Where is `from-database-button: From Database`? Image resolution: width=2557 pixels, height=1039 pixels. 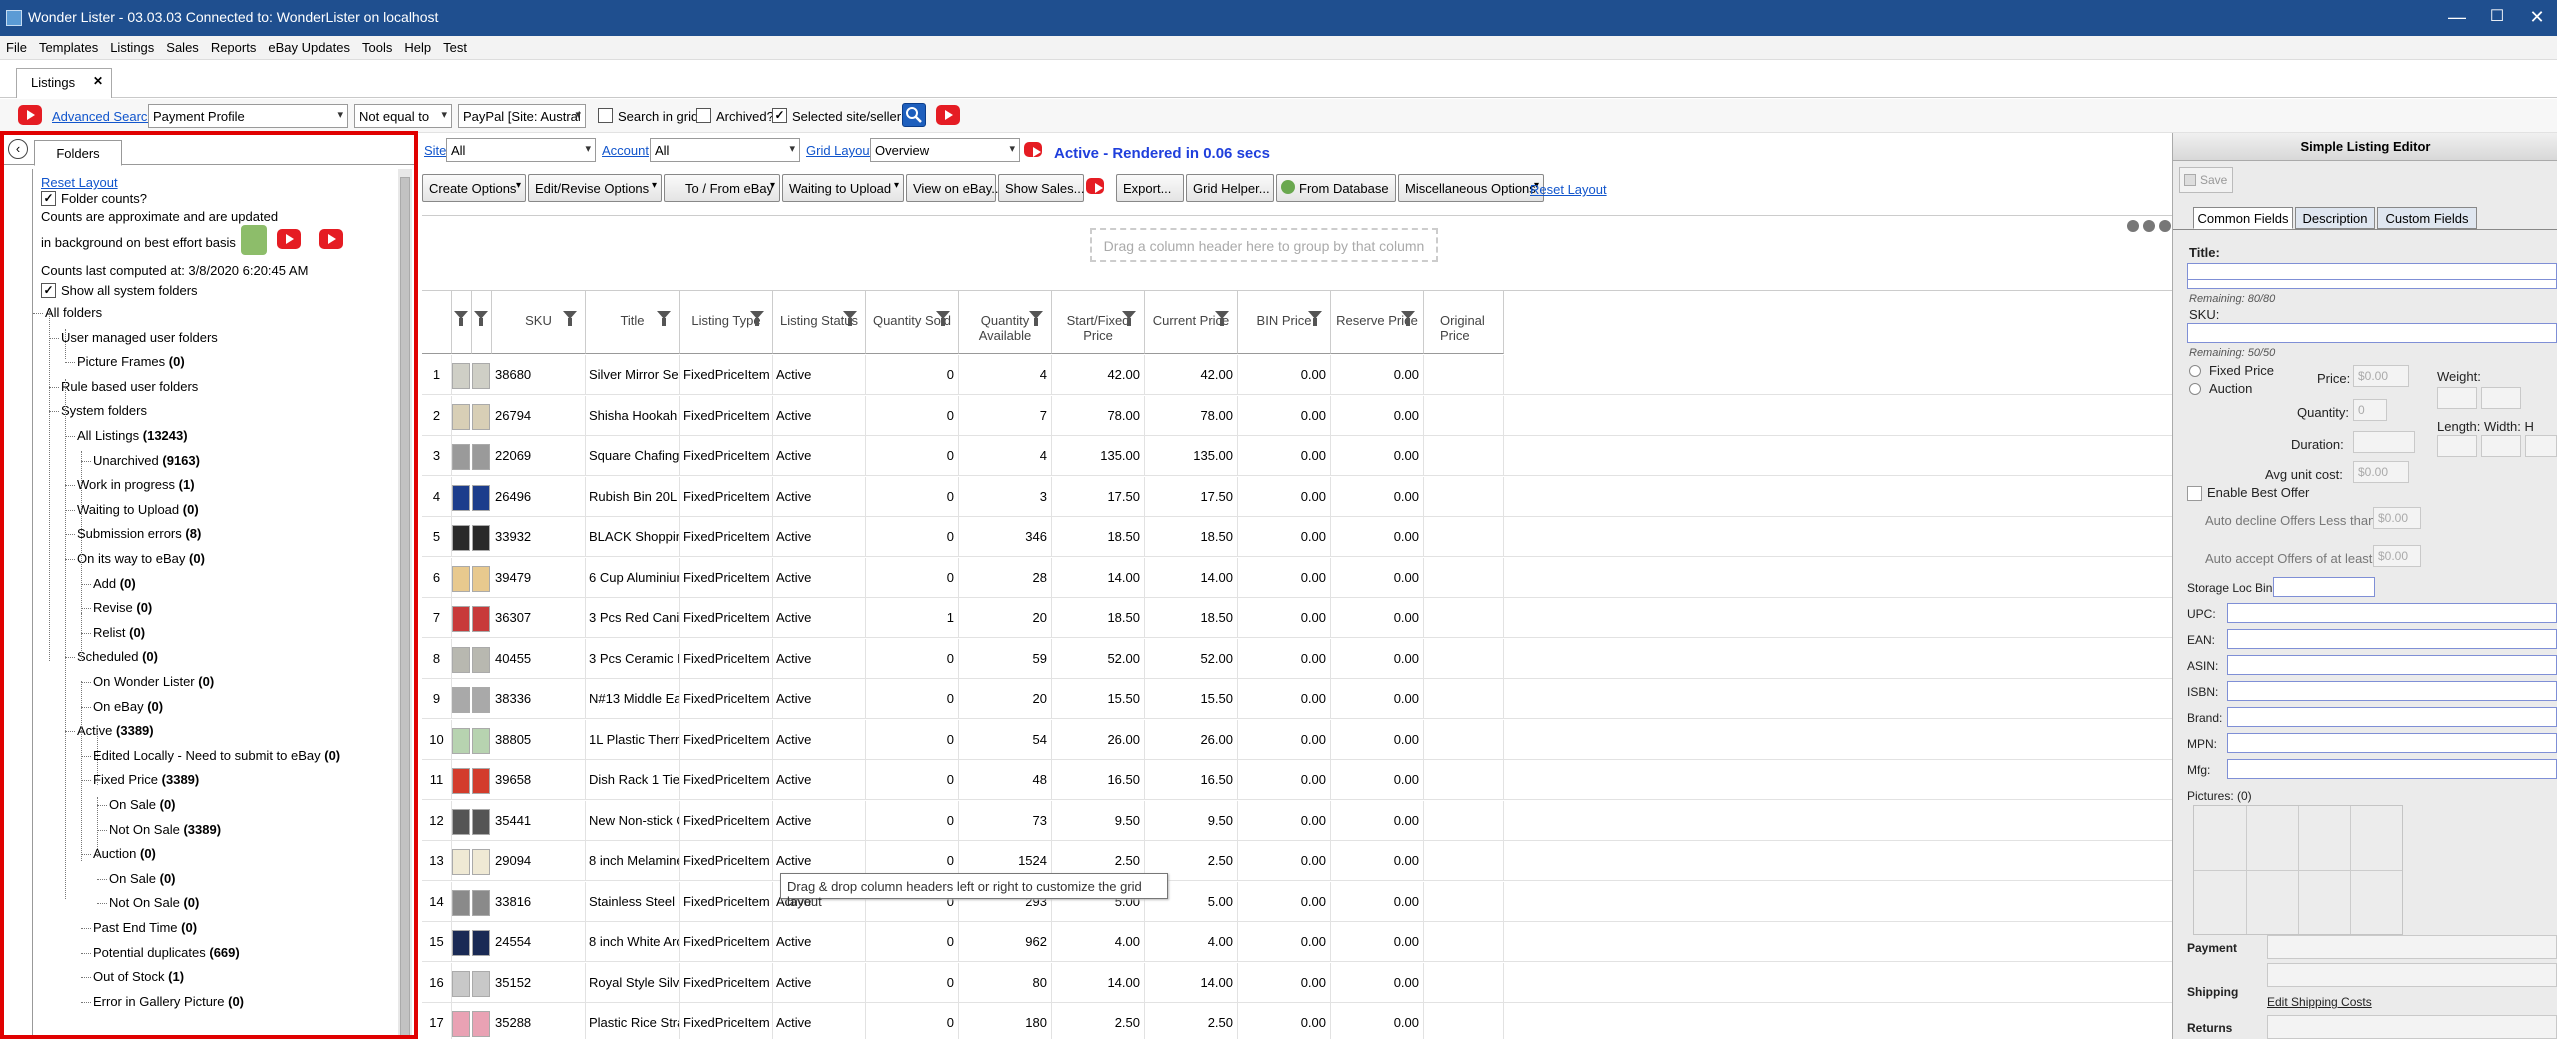 from-database-button: From Database is located at coordinates (1336, 188).